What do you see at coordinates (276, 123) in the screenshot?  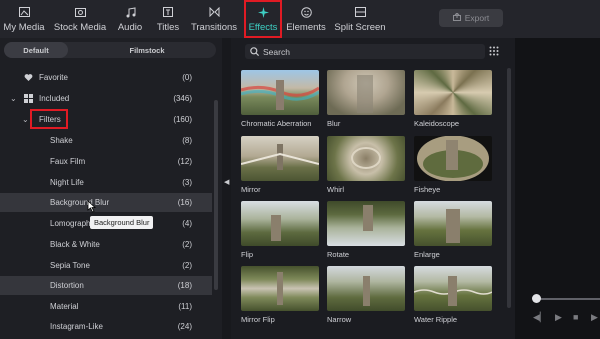 I see `effect-title: Chromatic Aberration` at bounding box center [276, 123].